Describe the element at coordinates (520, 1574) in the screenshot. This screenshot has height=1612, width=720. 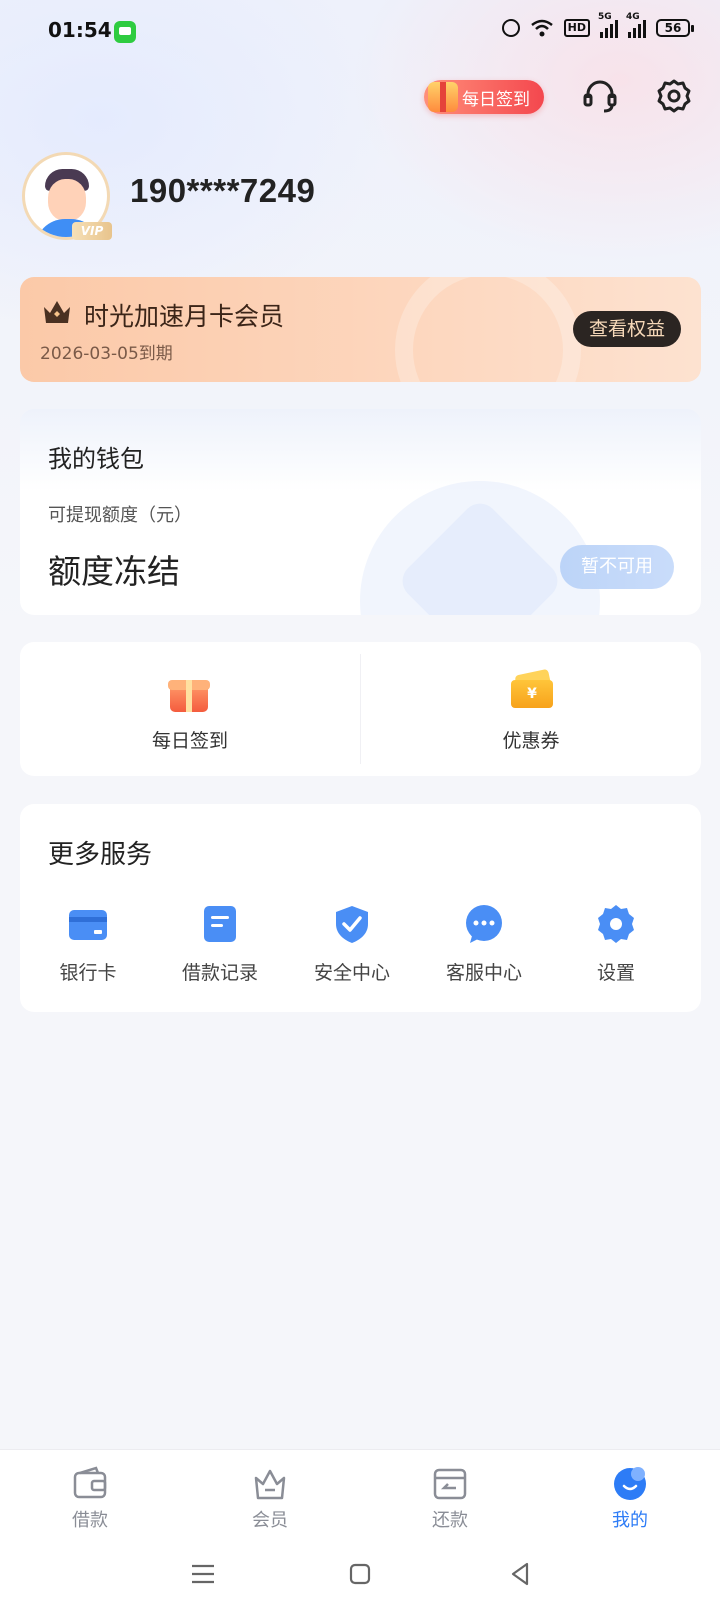
I see `back-icon` at that location.